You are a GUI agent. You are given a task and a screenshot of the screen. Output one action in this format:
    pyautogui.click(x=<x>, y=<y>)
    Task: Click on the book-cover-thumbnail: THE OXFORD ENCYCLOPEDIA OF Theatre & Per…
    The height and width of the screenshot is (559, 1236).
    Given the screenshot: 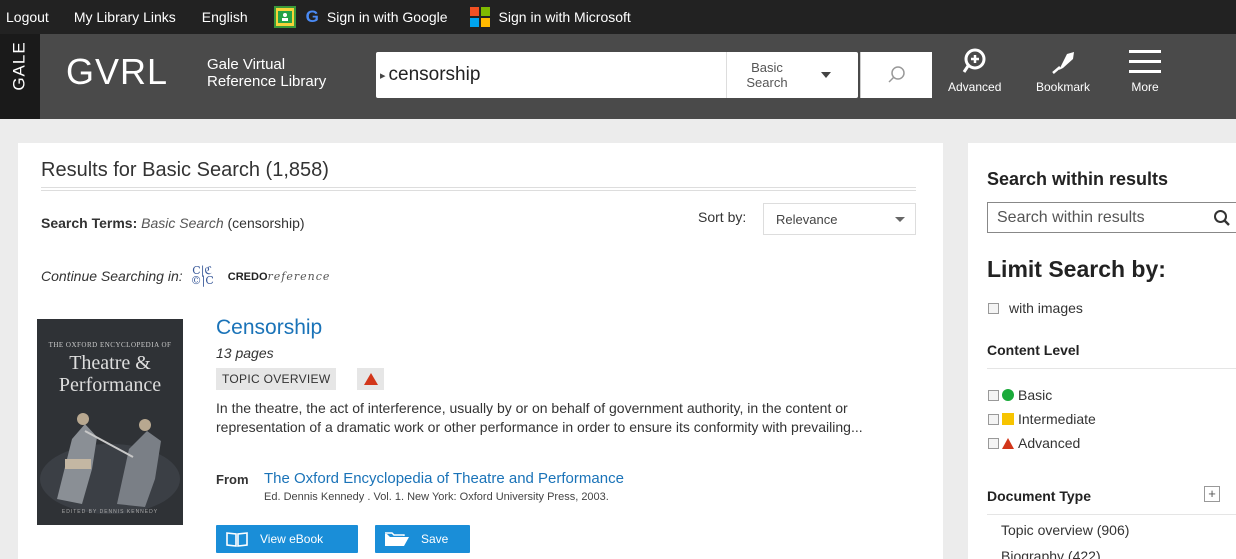 What is the action you would take?
    pyautogui.click(x=110, y=422)
    